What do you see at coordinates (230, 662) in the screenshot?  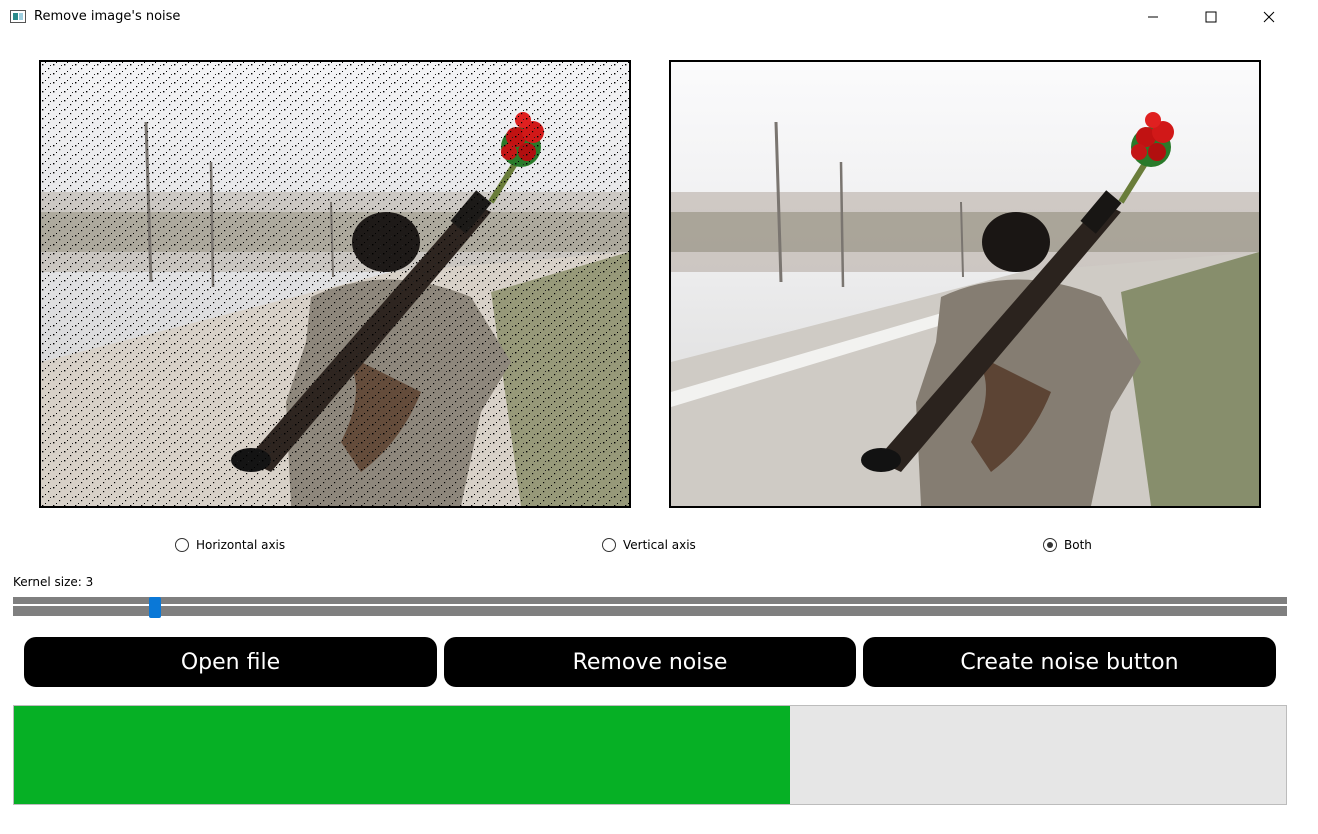 I see `open-file-button: Open file` at bounding box center [230, 662].